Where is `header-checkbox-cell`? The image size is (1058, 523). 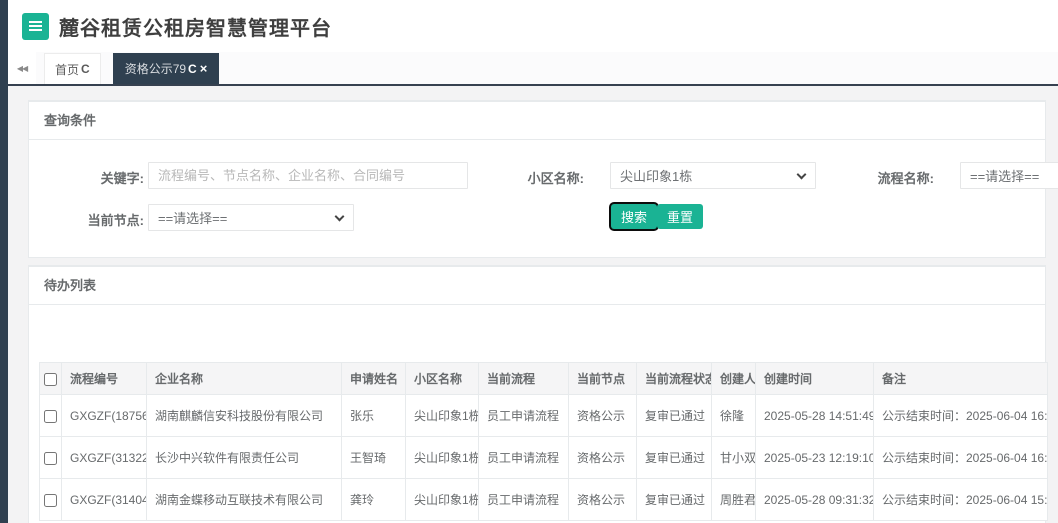 header-checkbox-cell is located at coordinates (50, 378).